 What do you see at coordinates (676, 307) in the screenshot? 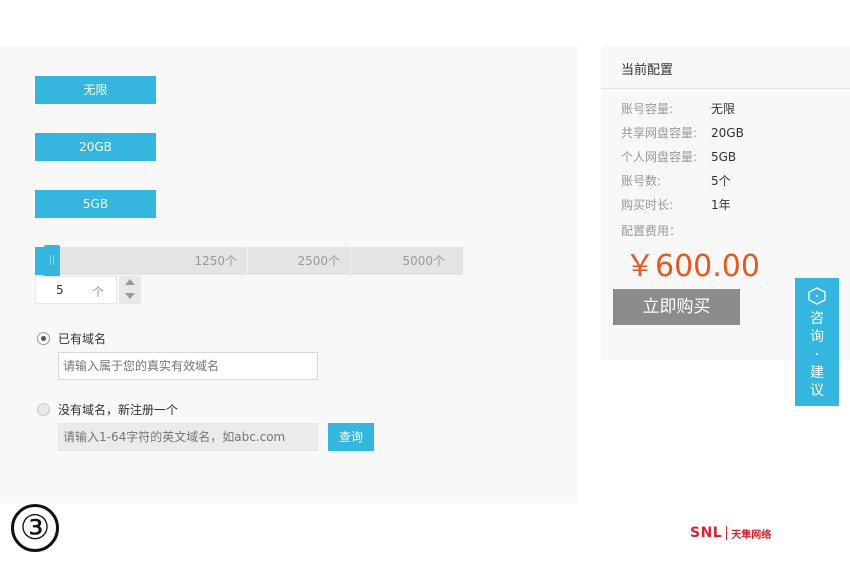
I see `buy-now-button: 立即购买` at bounding box center [676, 307].